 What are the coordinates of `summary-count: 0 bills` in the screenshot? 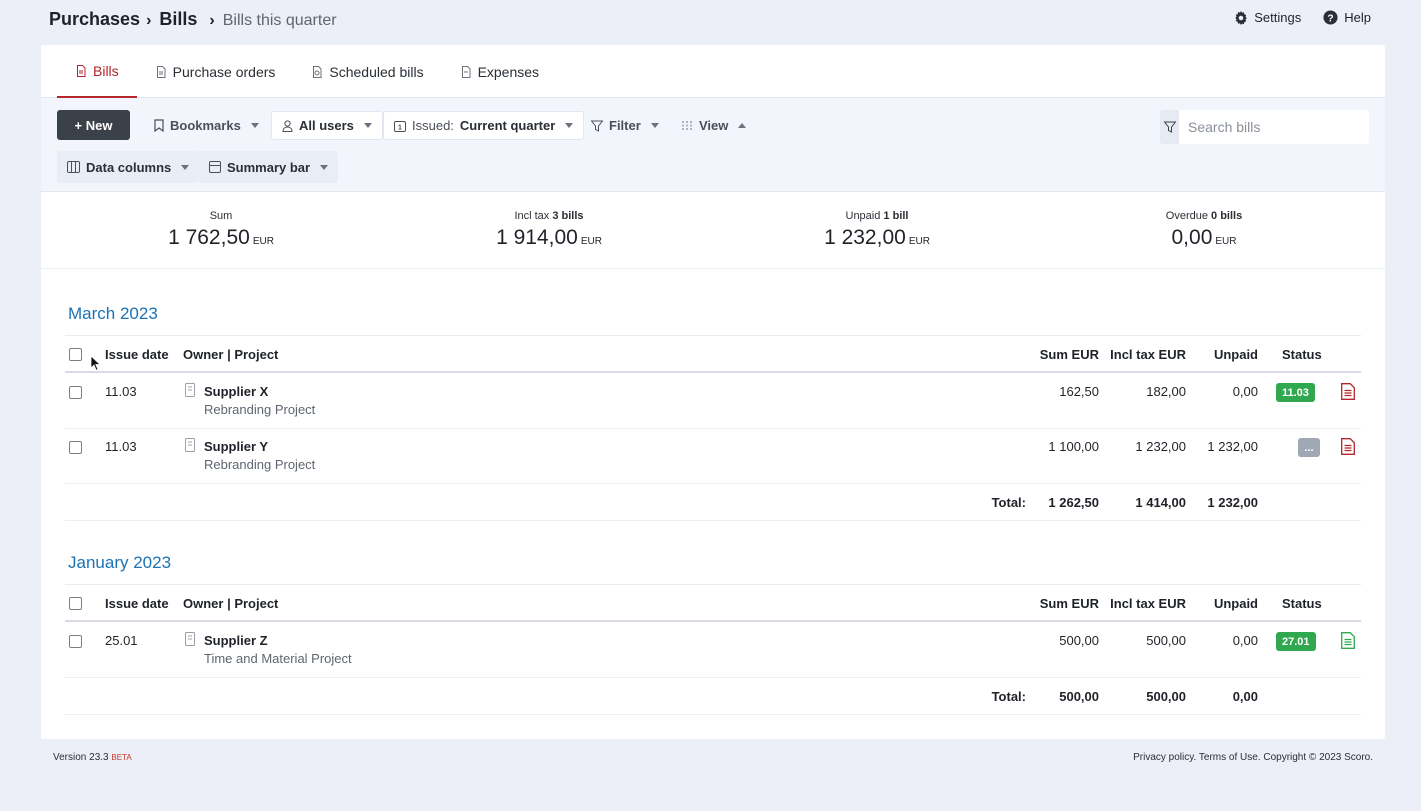 It's located at (1227, 216).